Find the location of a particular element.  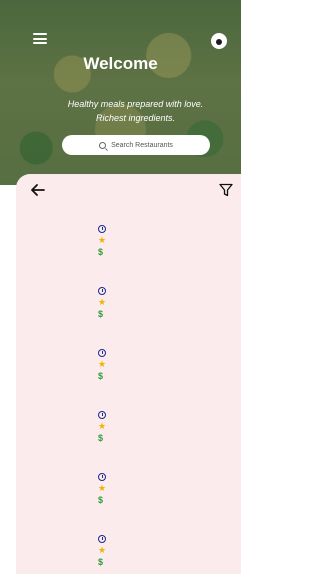

search-icon is located at coordinates (103, 145).